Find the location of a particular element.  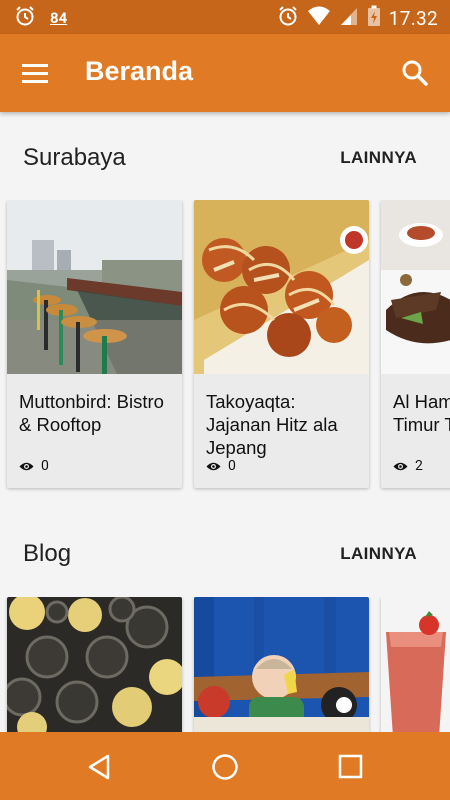

search-icon is located at coordinates (415, 73).